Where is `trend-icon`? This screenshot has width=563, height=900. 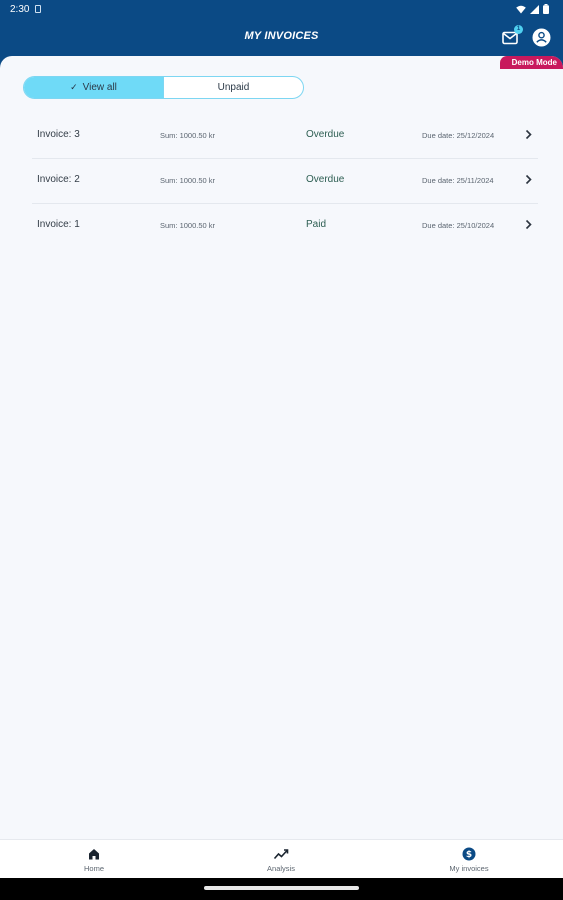 trend-icon is located at coordinates (281, 854).